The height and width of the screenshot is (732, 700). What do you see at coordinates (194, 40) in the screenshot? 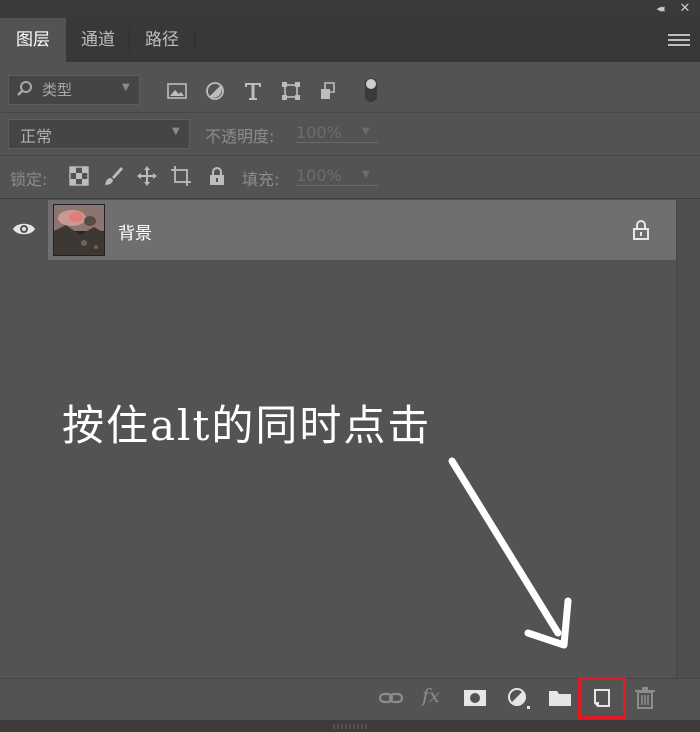
I see `tab-divider` at bounding box center [194, 40].